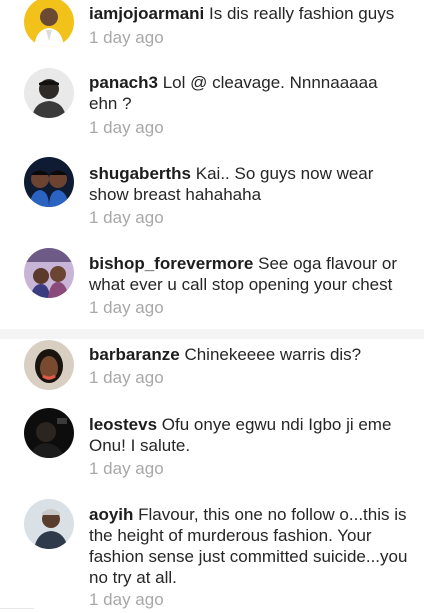 This screenshot has width=424, height=613. I want to click on comment-username: leostevs, so click(123, 424).